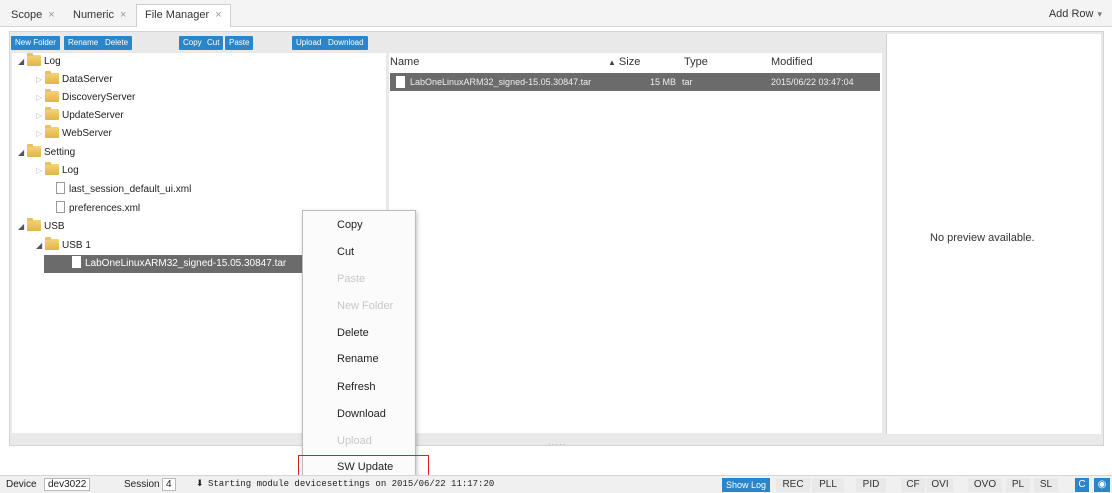 This screenshot has height=493, width=1112. Describe the element at coordinates (54, 226) in the screenshot. I see `tree-node-label: USB` at that location.